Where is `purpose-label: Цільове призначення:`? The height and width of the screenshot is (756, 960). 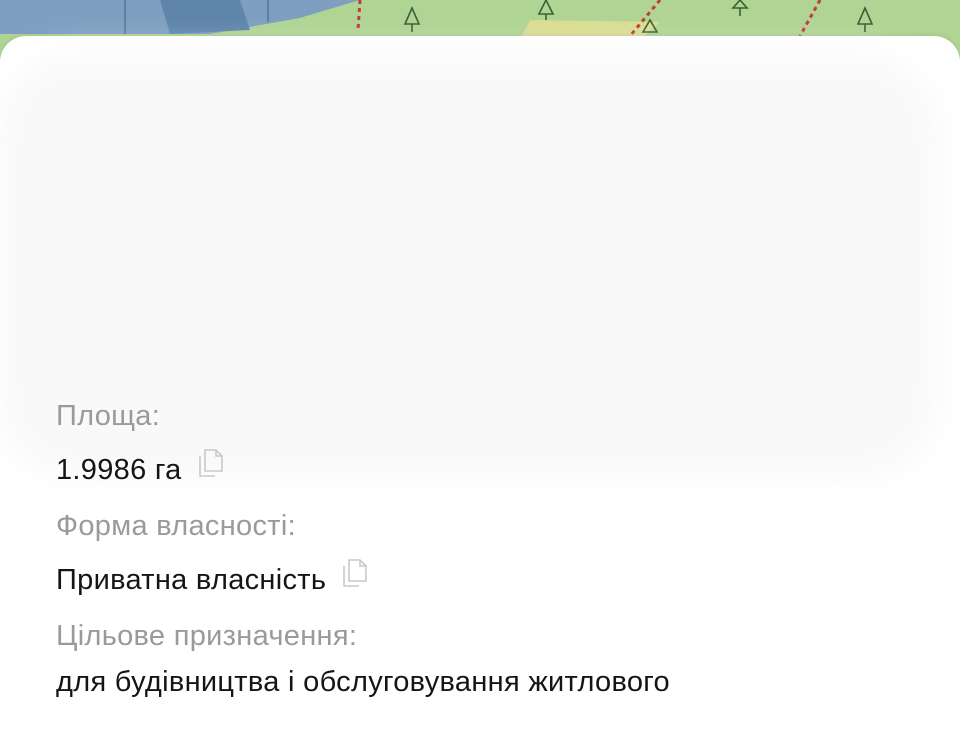
purpose-label: Цільове призначення: is located at coordinates (207, 636).